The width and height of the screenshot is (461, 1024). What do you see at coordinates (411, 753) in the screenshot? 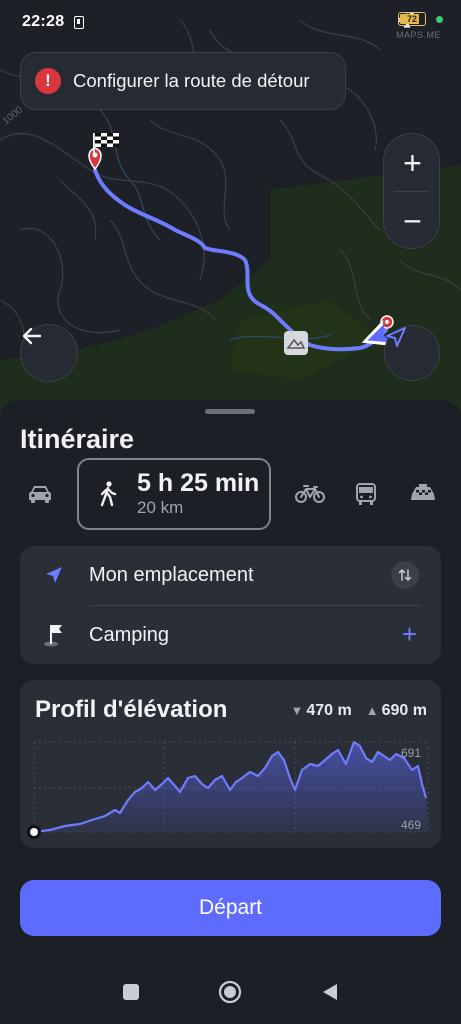
I see `elevation-max-label: 691` at bounding box center [411, 753].